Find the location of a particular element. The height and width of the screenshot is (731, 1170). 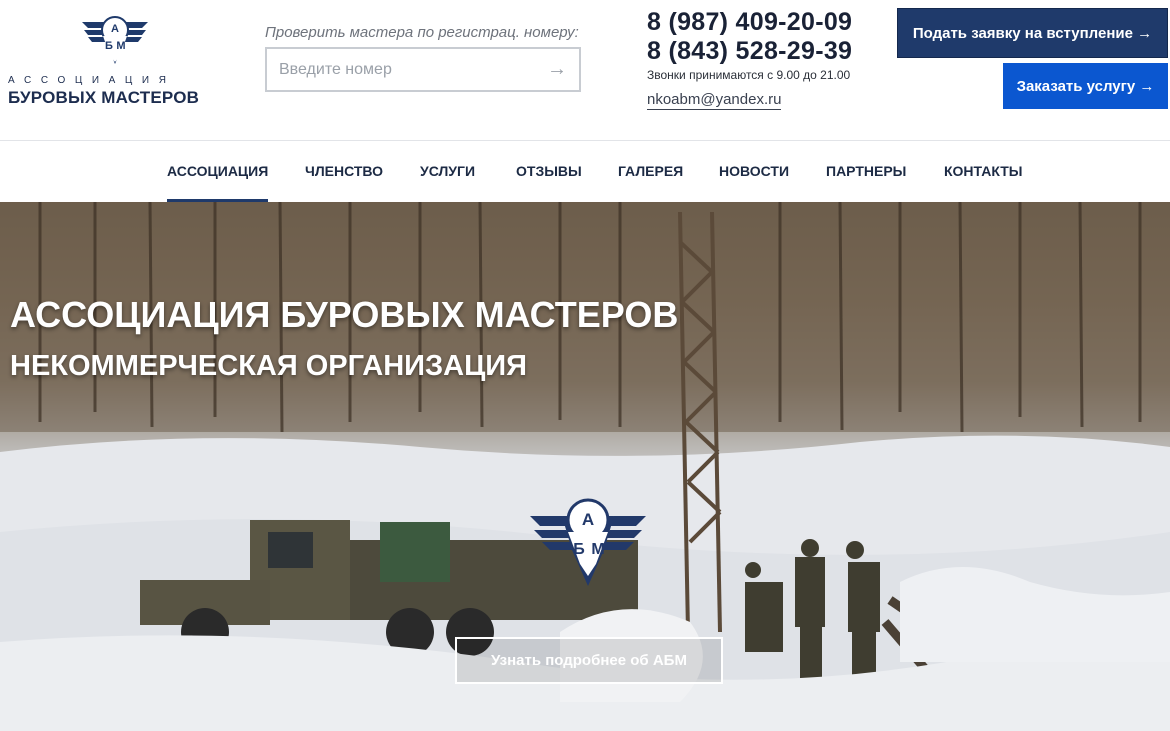

phone-2: 8 (843) 528-29-39 is located at coordinates (749, 51).